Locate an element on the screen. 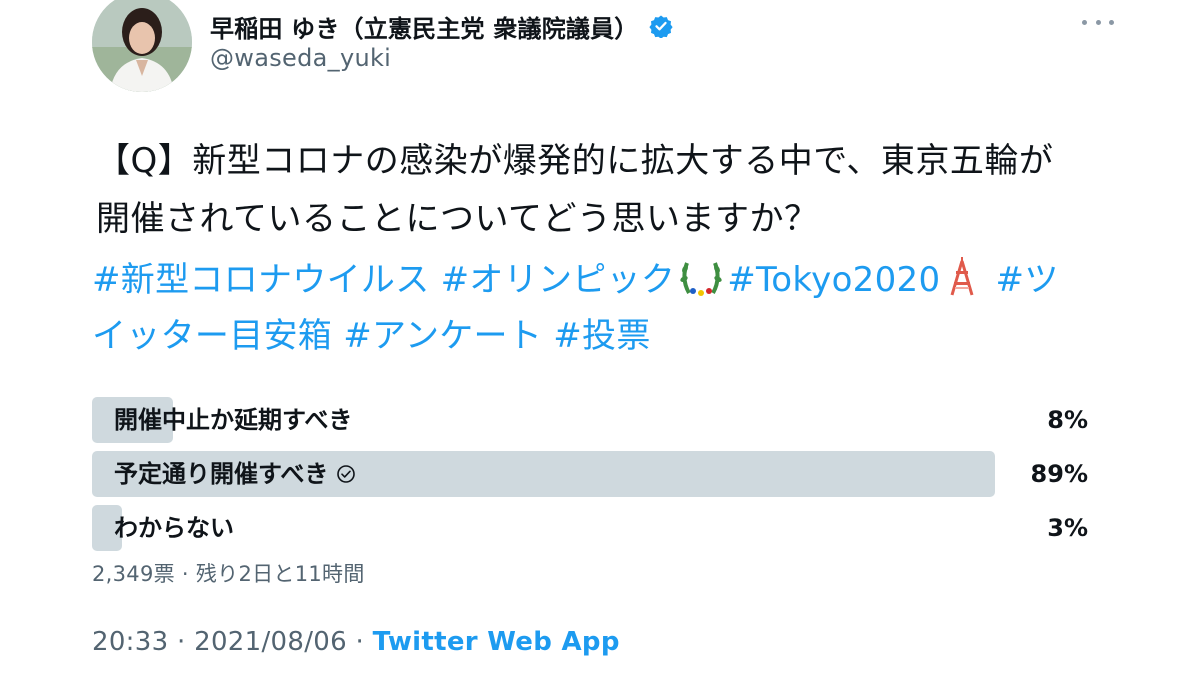 The image size is (1200, 675). poll-option: わからない 3% is located at coordinates (592, 528).